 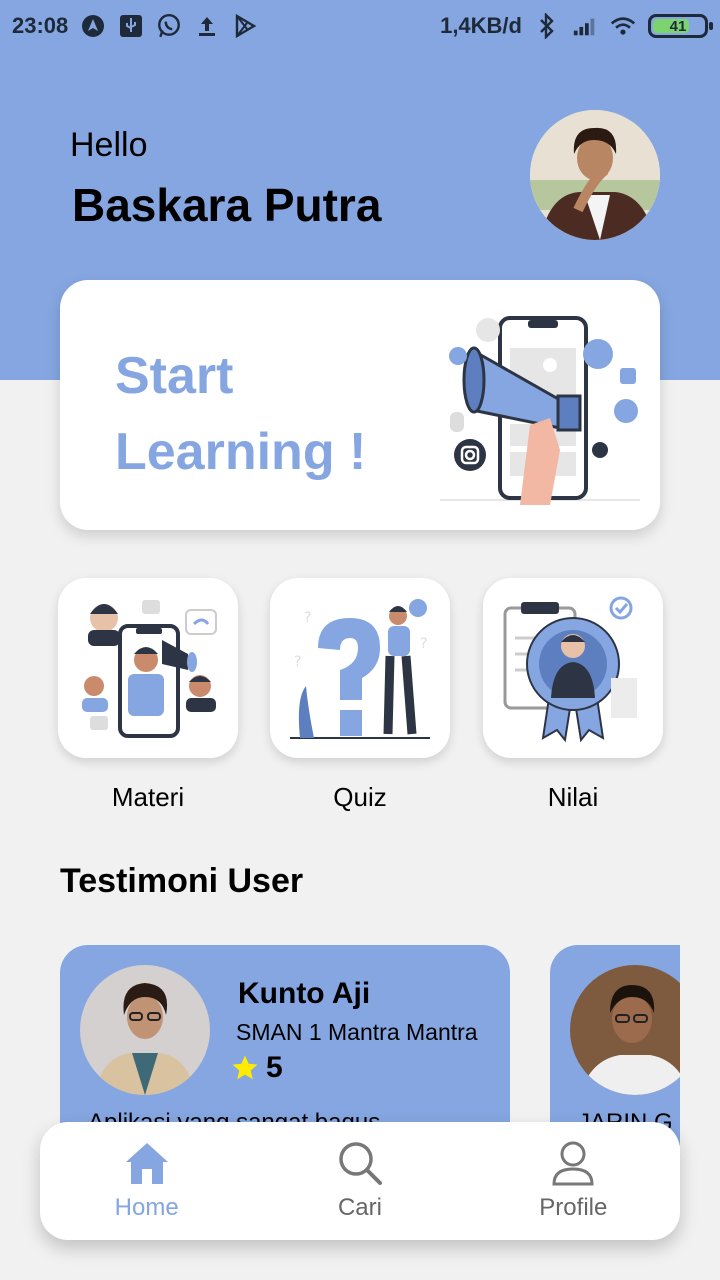 I want to click on testimonial-card: JARIN G, so click(x=615, y=1045).